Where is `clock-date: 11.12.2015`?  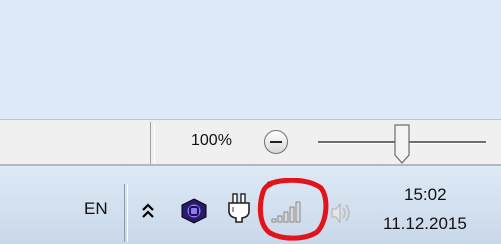 clock-date: 11.12.2015 is located at coordinates (425, 224).